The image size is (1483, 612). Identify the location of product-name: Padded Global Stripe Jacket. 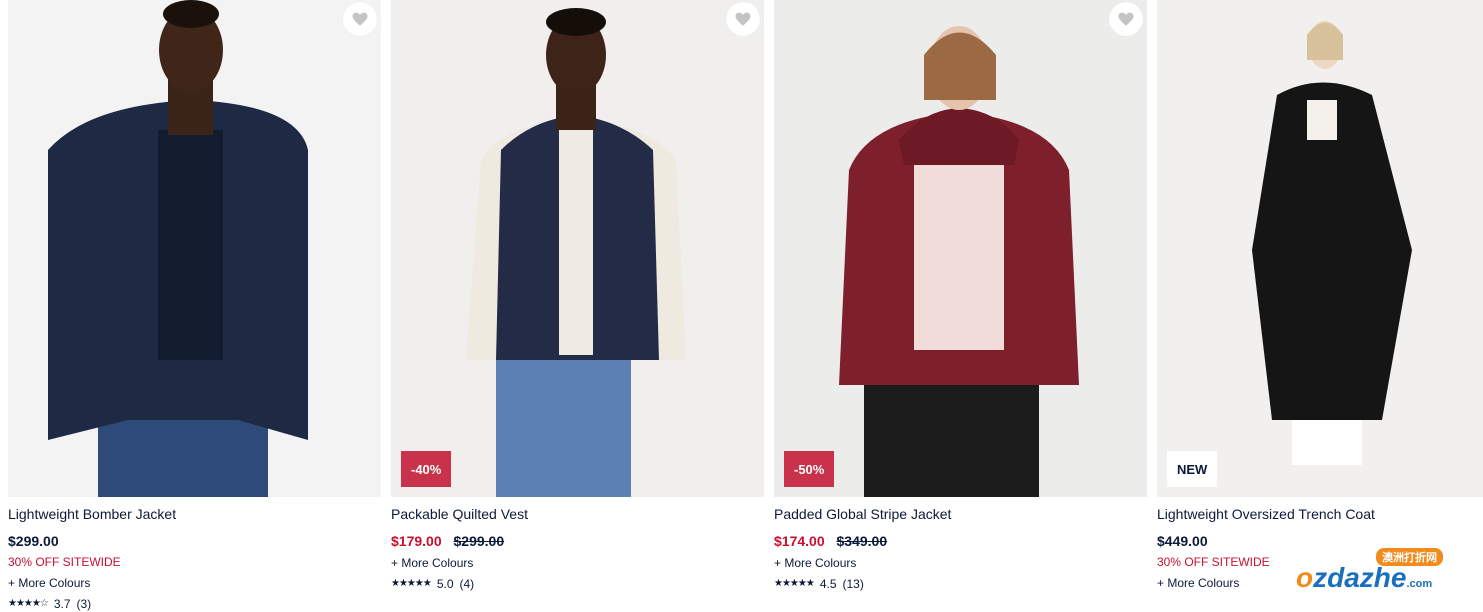
(960, 514).